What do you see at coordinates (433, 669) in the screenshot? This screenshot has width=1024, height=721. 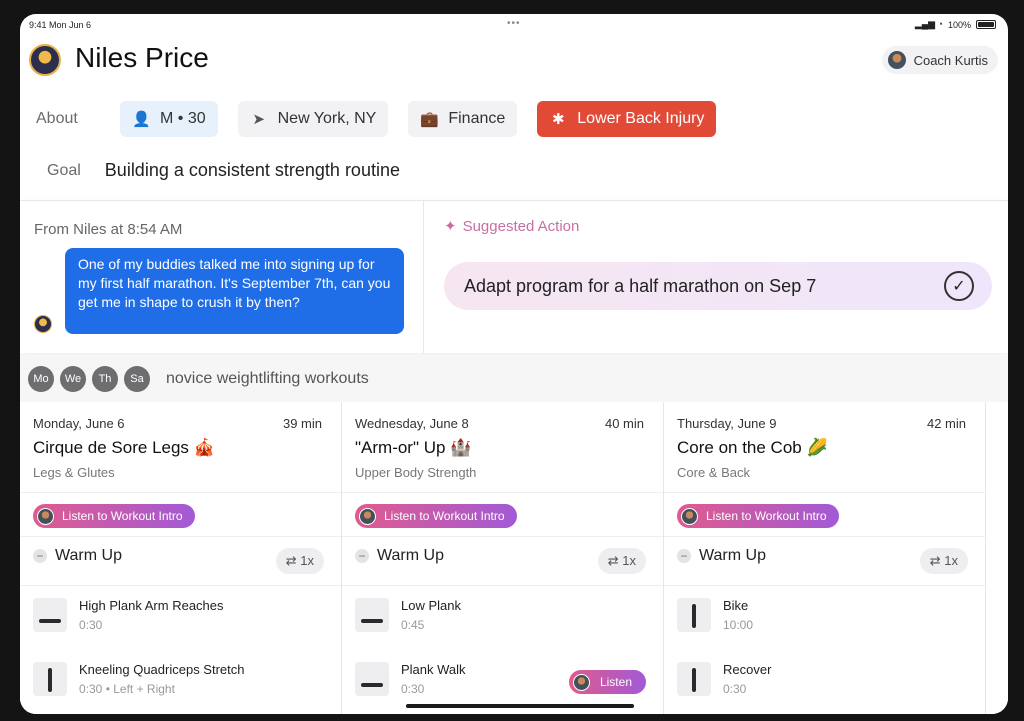 I see `exercise-name: Plank Walk` at bounding box center [433, 669].